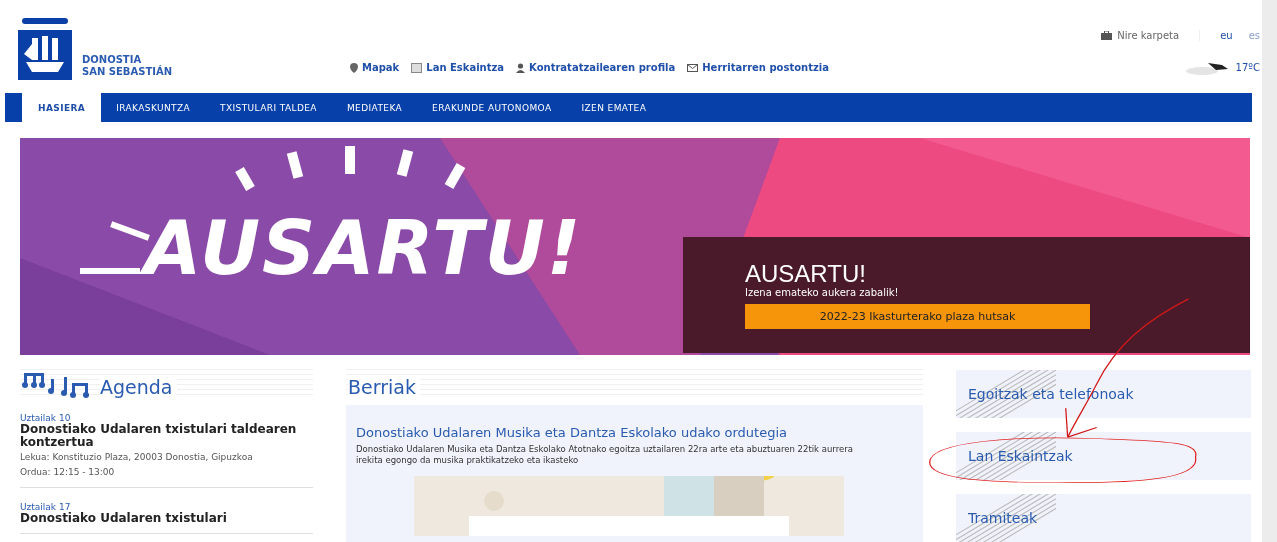 Image resolution: width=1277 pixels, height=542 pixels. What do you see at coordinates (417, 67) in the screenshot?
I see `board-icon` at bounding box center [417, 67].